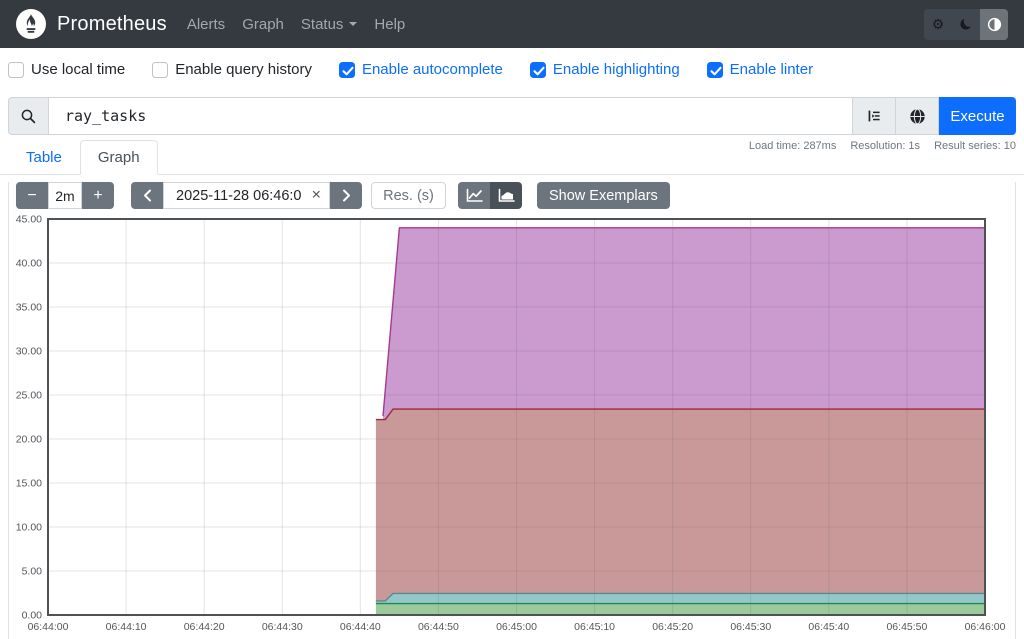 This screenshot has height=639, width=1024. Describe the element at coordinates (408, 195) in the screenshot. I see `resolution-input` at that location.